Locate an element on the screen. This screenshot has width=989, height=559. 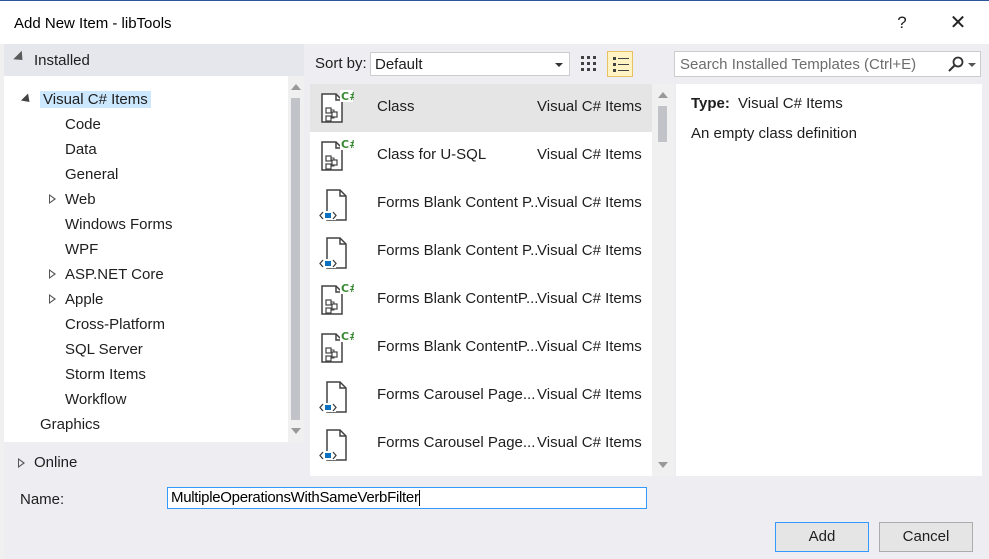
template-row: C# Class for U-SQL Visual C# Items is located at coordinates (481, 156).